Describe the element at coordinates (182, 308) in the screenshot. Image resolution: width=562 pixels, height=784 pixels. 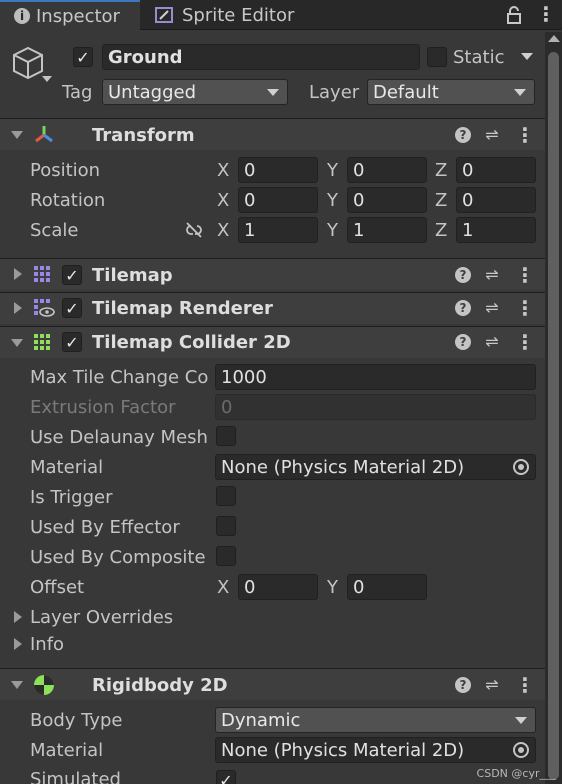
I see `tilemap-renderer-title: Tilemap Renderer` at that location.